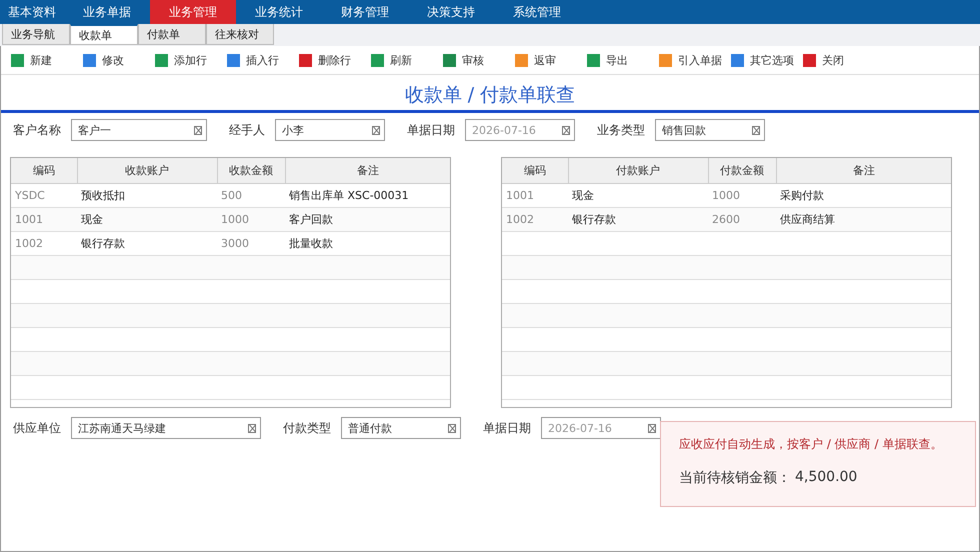 This screenshot has height=552, width=980. What do you see at coordinates (742, 171) in the screenshot?
I see `column-header: 付款金额` at bounding box center [742, 171].